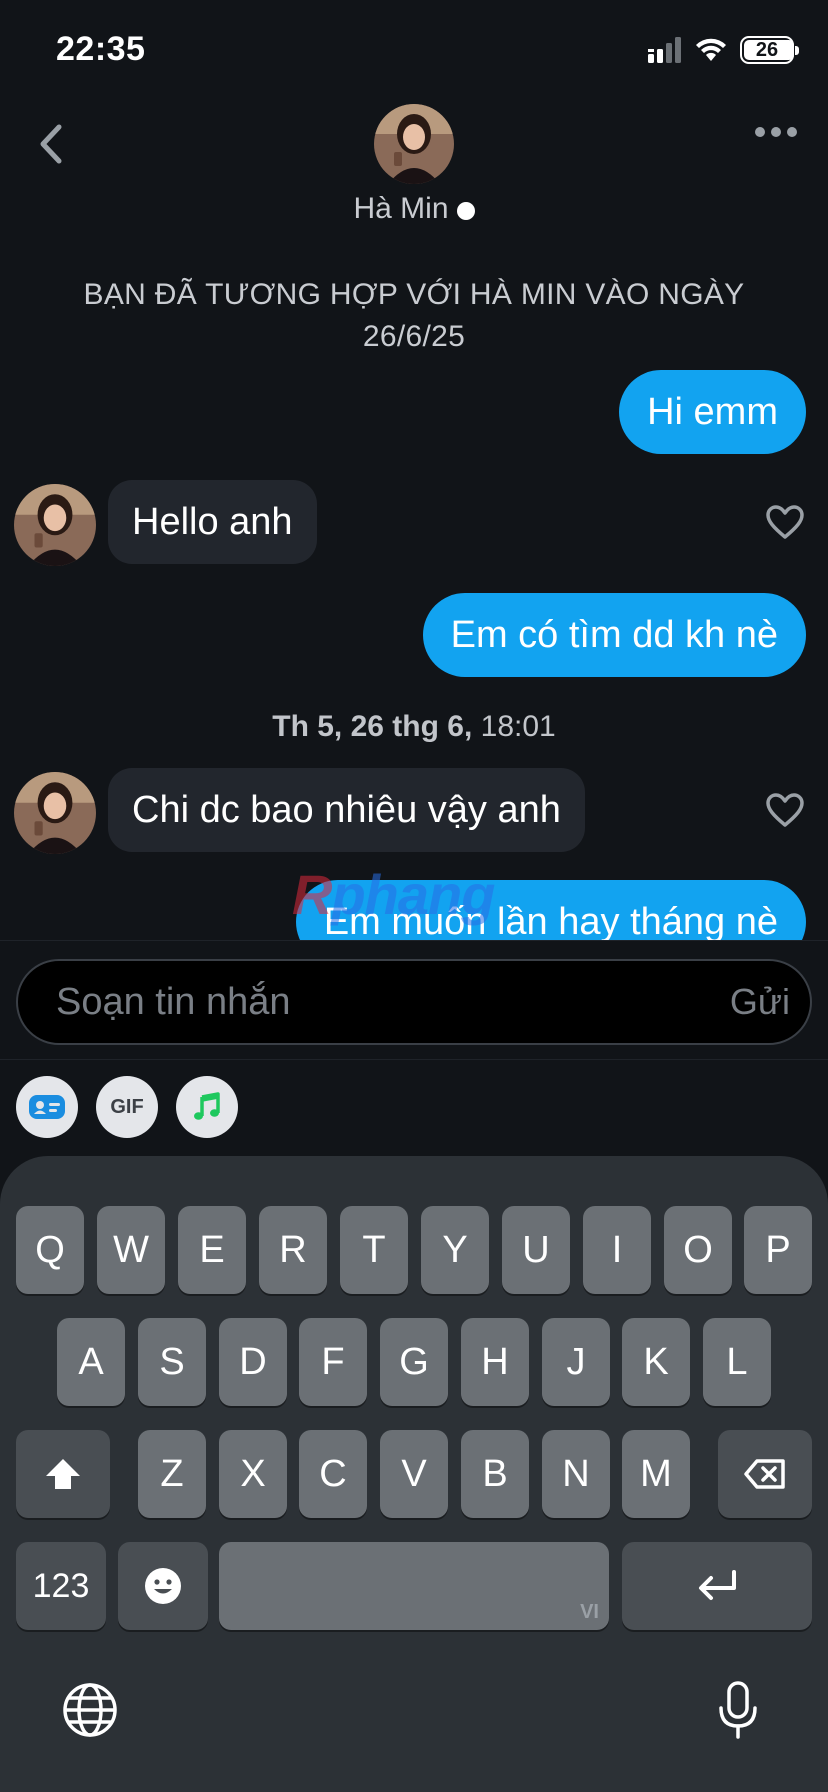  Describe the element at coordinates (536, 1250) in the screenshot. I see `key-u: U` at that location.